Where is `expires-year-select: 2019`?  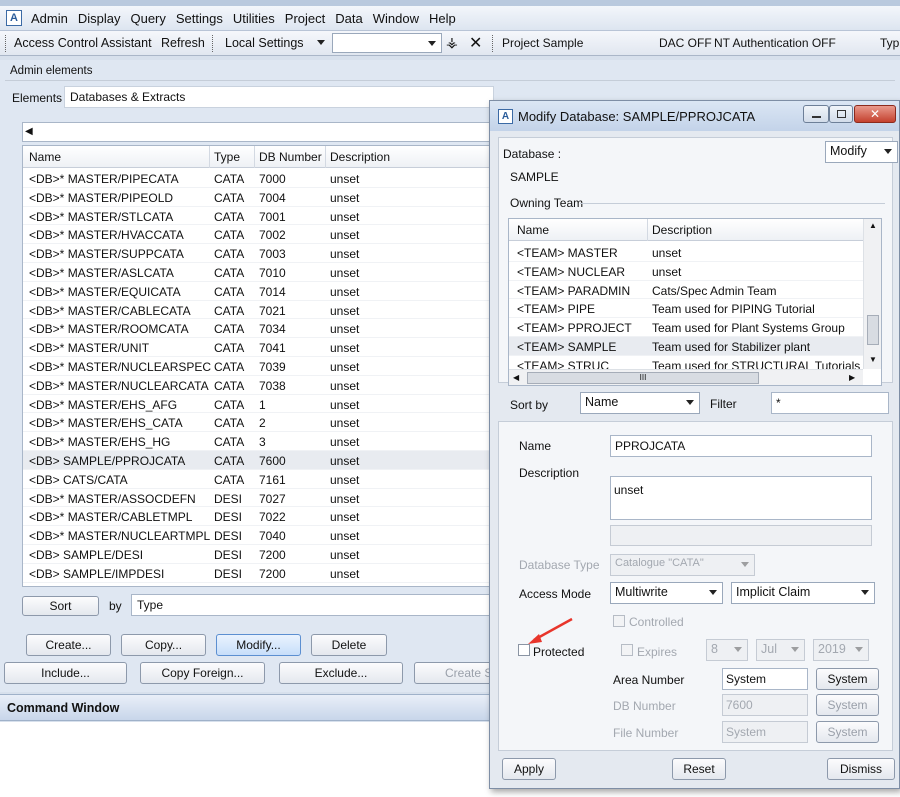
expires-year-select: 2019 is located at coordinates (841, 650).